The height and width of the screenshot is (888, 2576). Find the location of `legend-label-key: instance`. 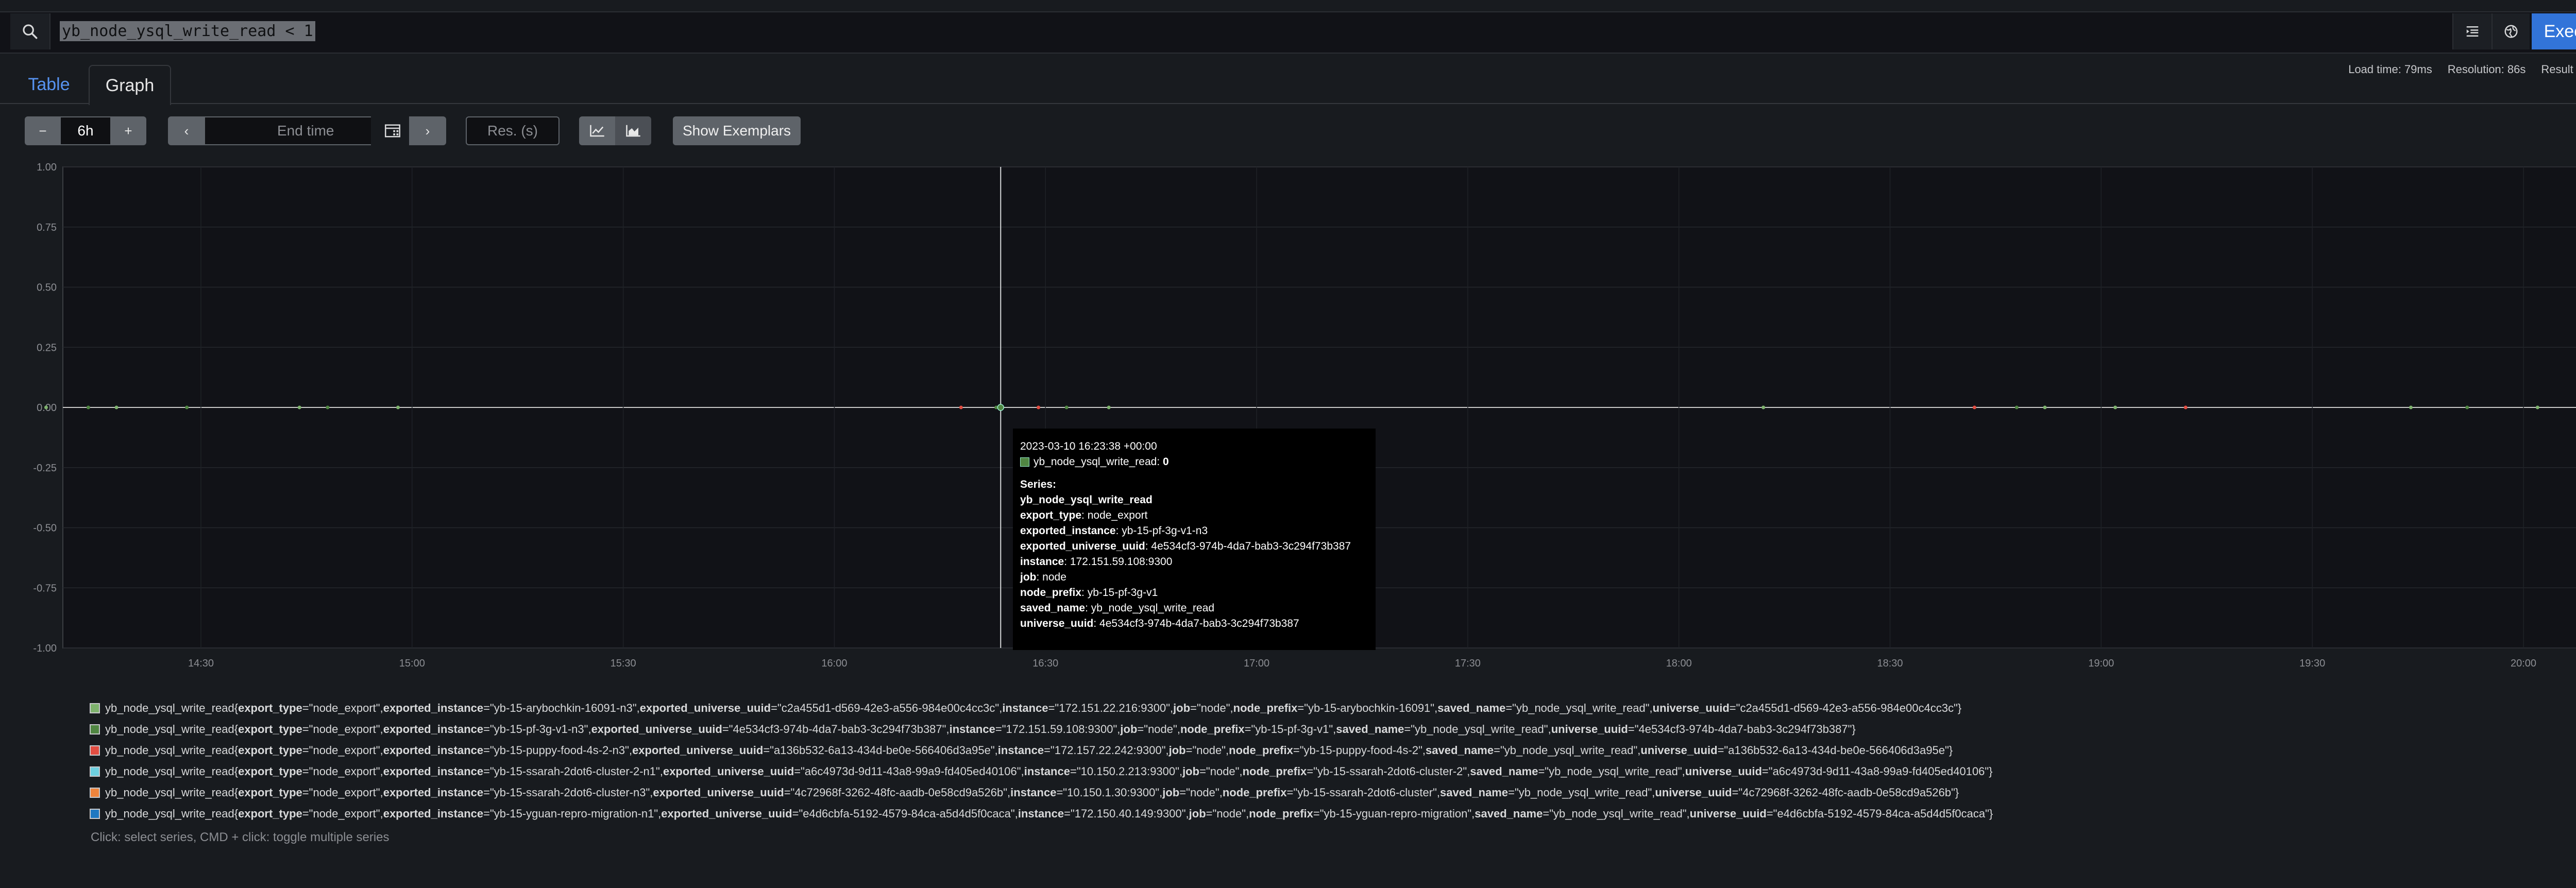

legend-label-key: instance is located at coordinates (1041, 813).